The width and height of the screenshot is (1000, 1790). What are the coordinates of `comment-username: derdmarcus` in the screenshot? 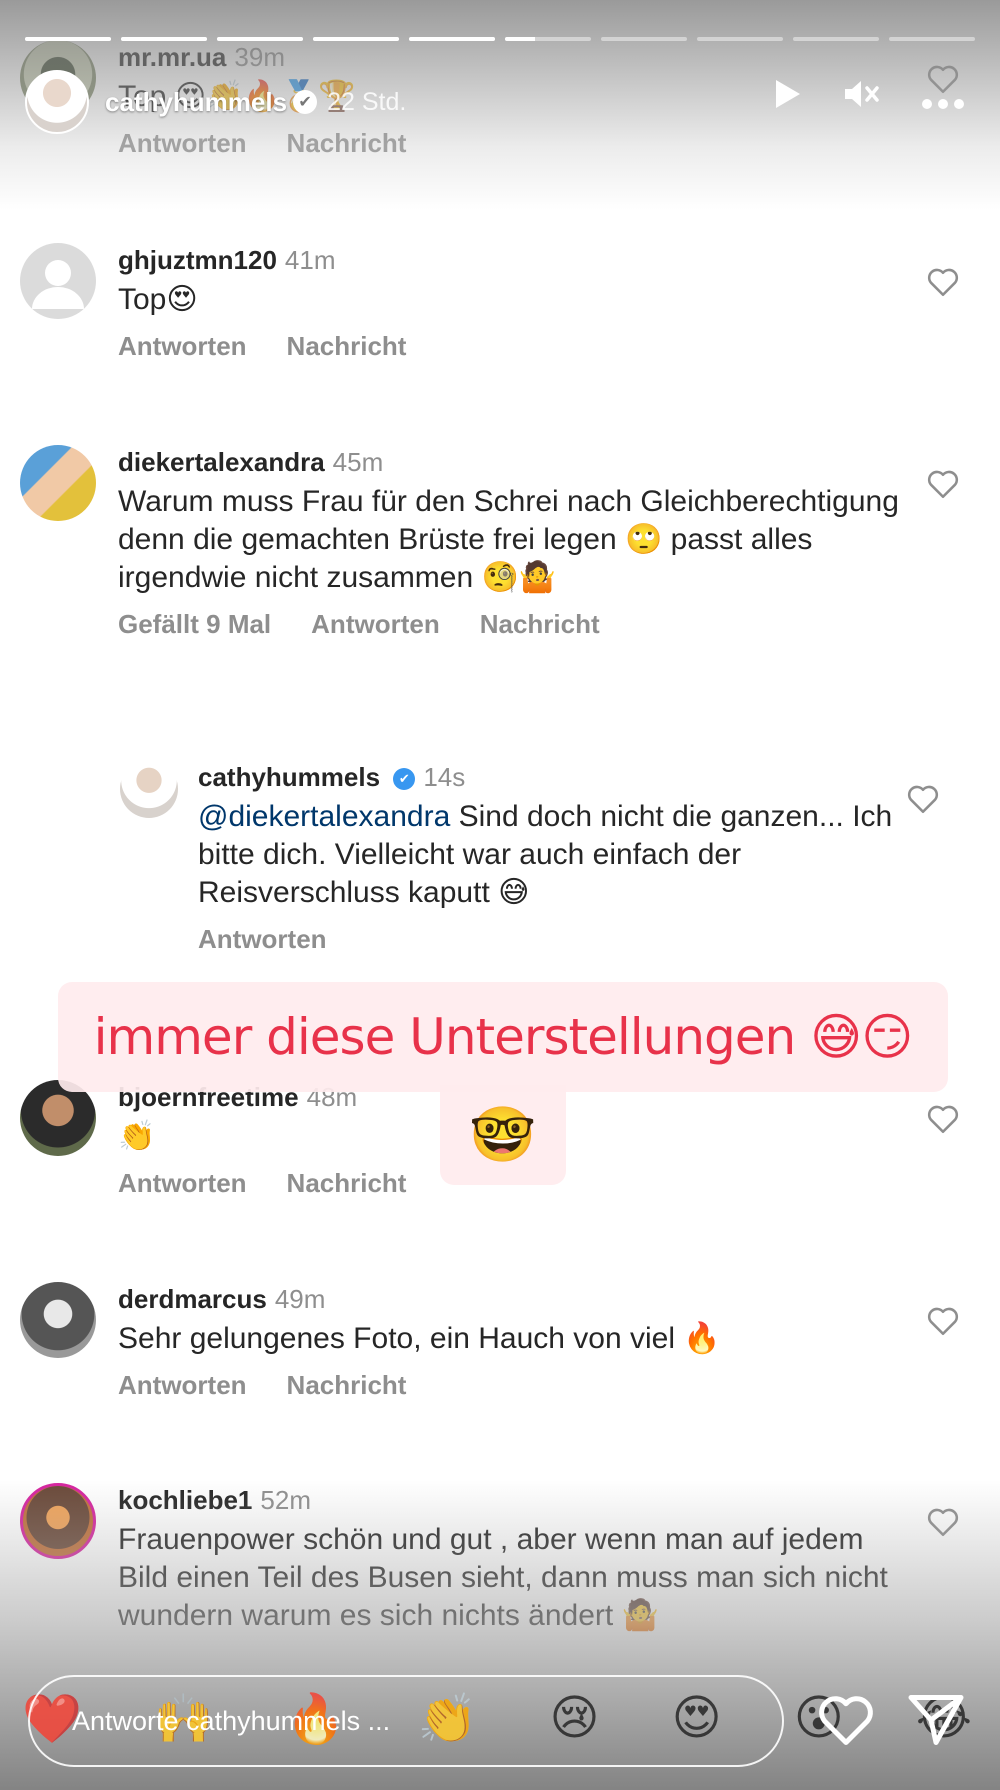 It's located at (192, 1299).